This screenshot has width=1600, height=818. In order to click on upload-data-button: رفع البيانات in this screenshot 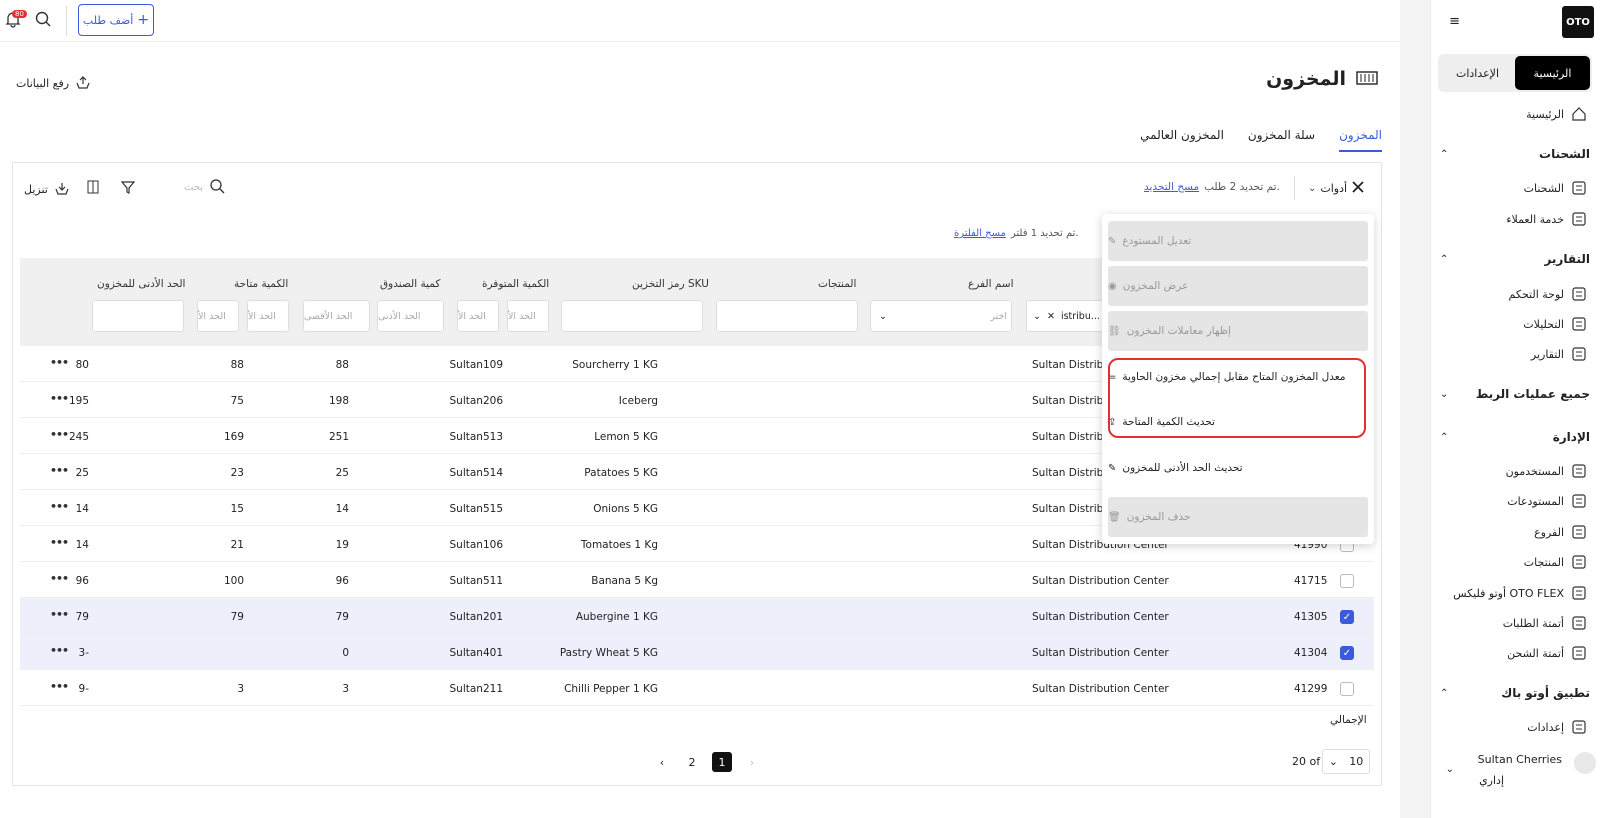, I will do `click(53, 83)`.